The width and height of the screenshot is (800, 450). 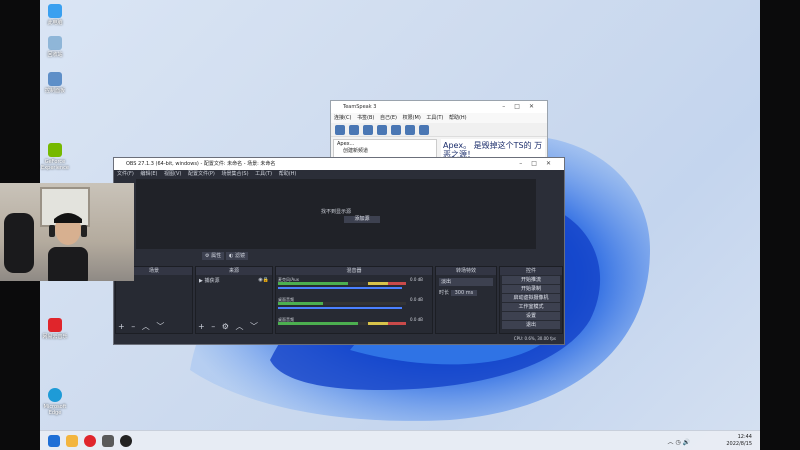 I want to click on sources-header: 来源, so click(x=234, y=271).